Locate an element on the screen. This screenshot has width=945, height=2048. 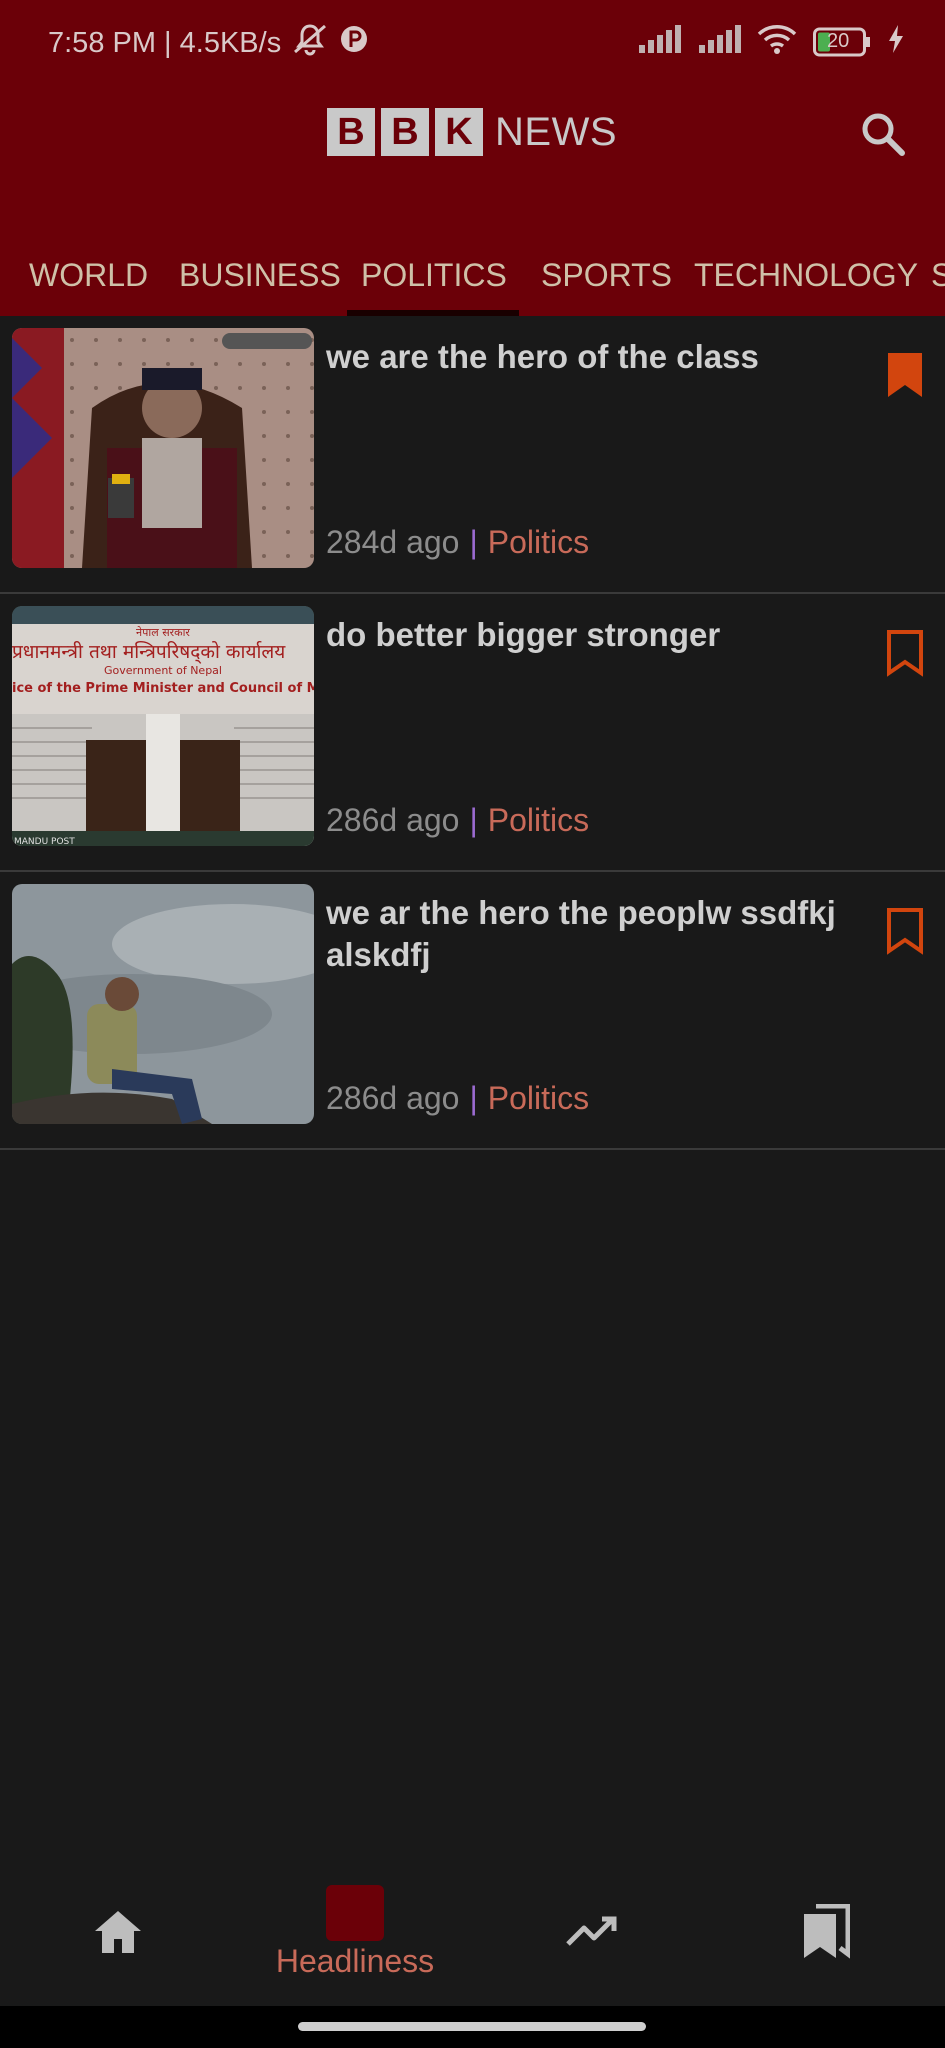
trending-up-icon is located at coordinates (591, 1931).